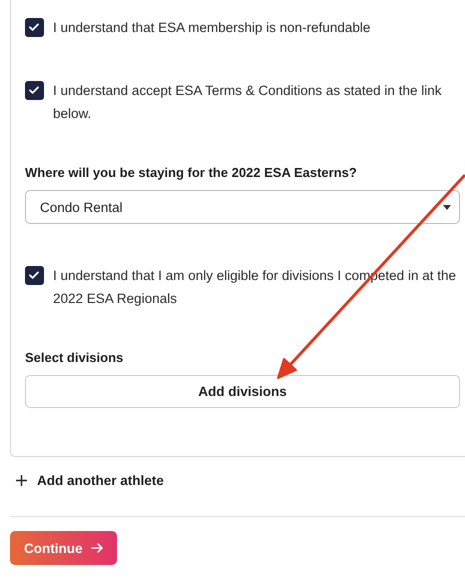 This screenshot has height=581, width=465. Describe the element at coordinates (21, 480) in the screenshot. I see `plus-icon` at that location.